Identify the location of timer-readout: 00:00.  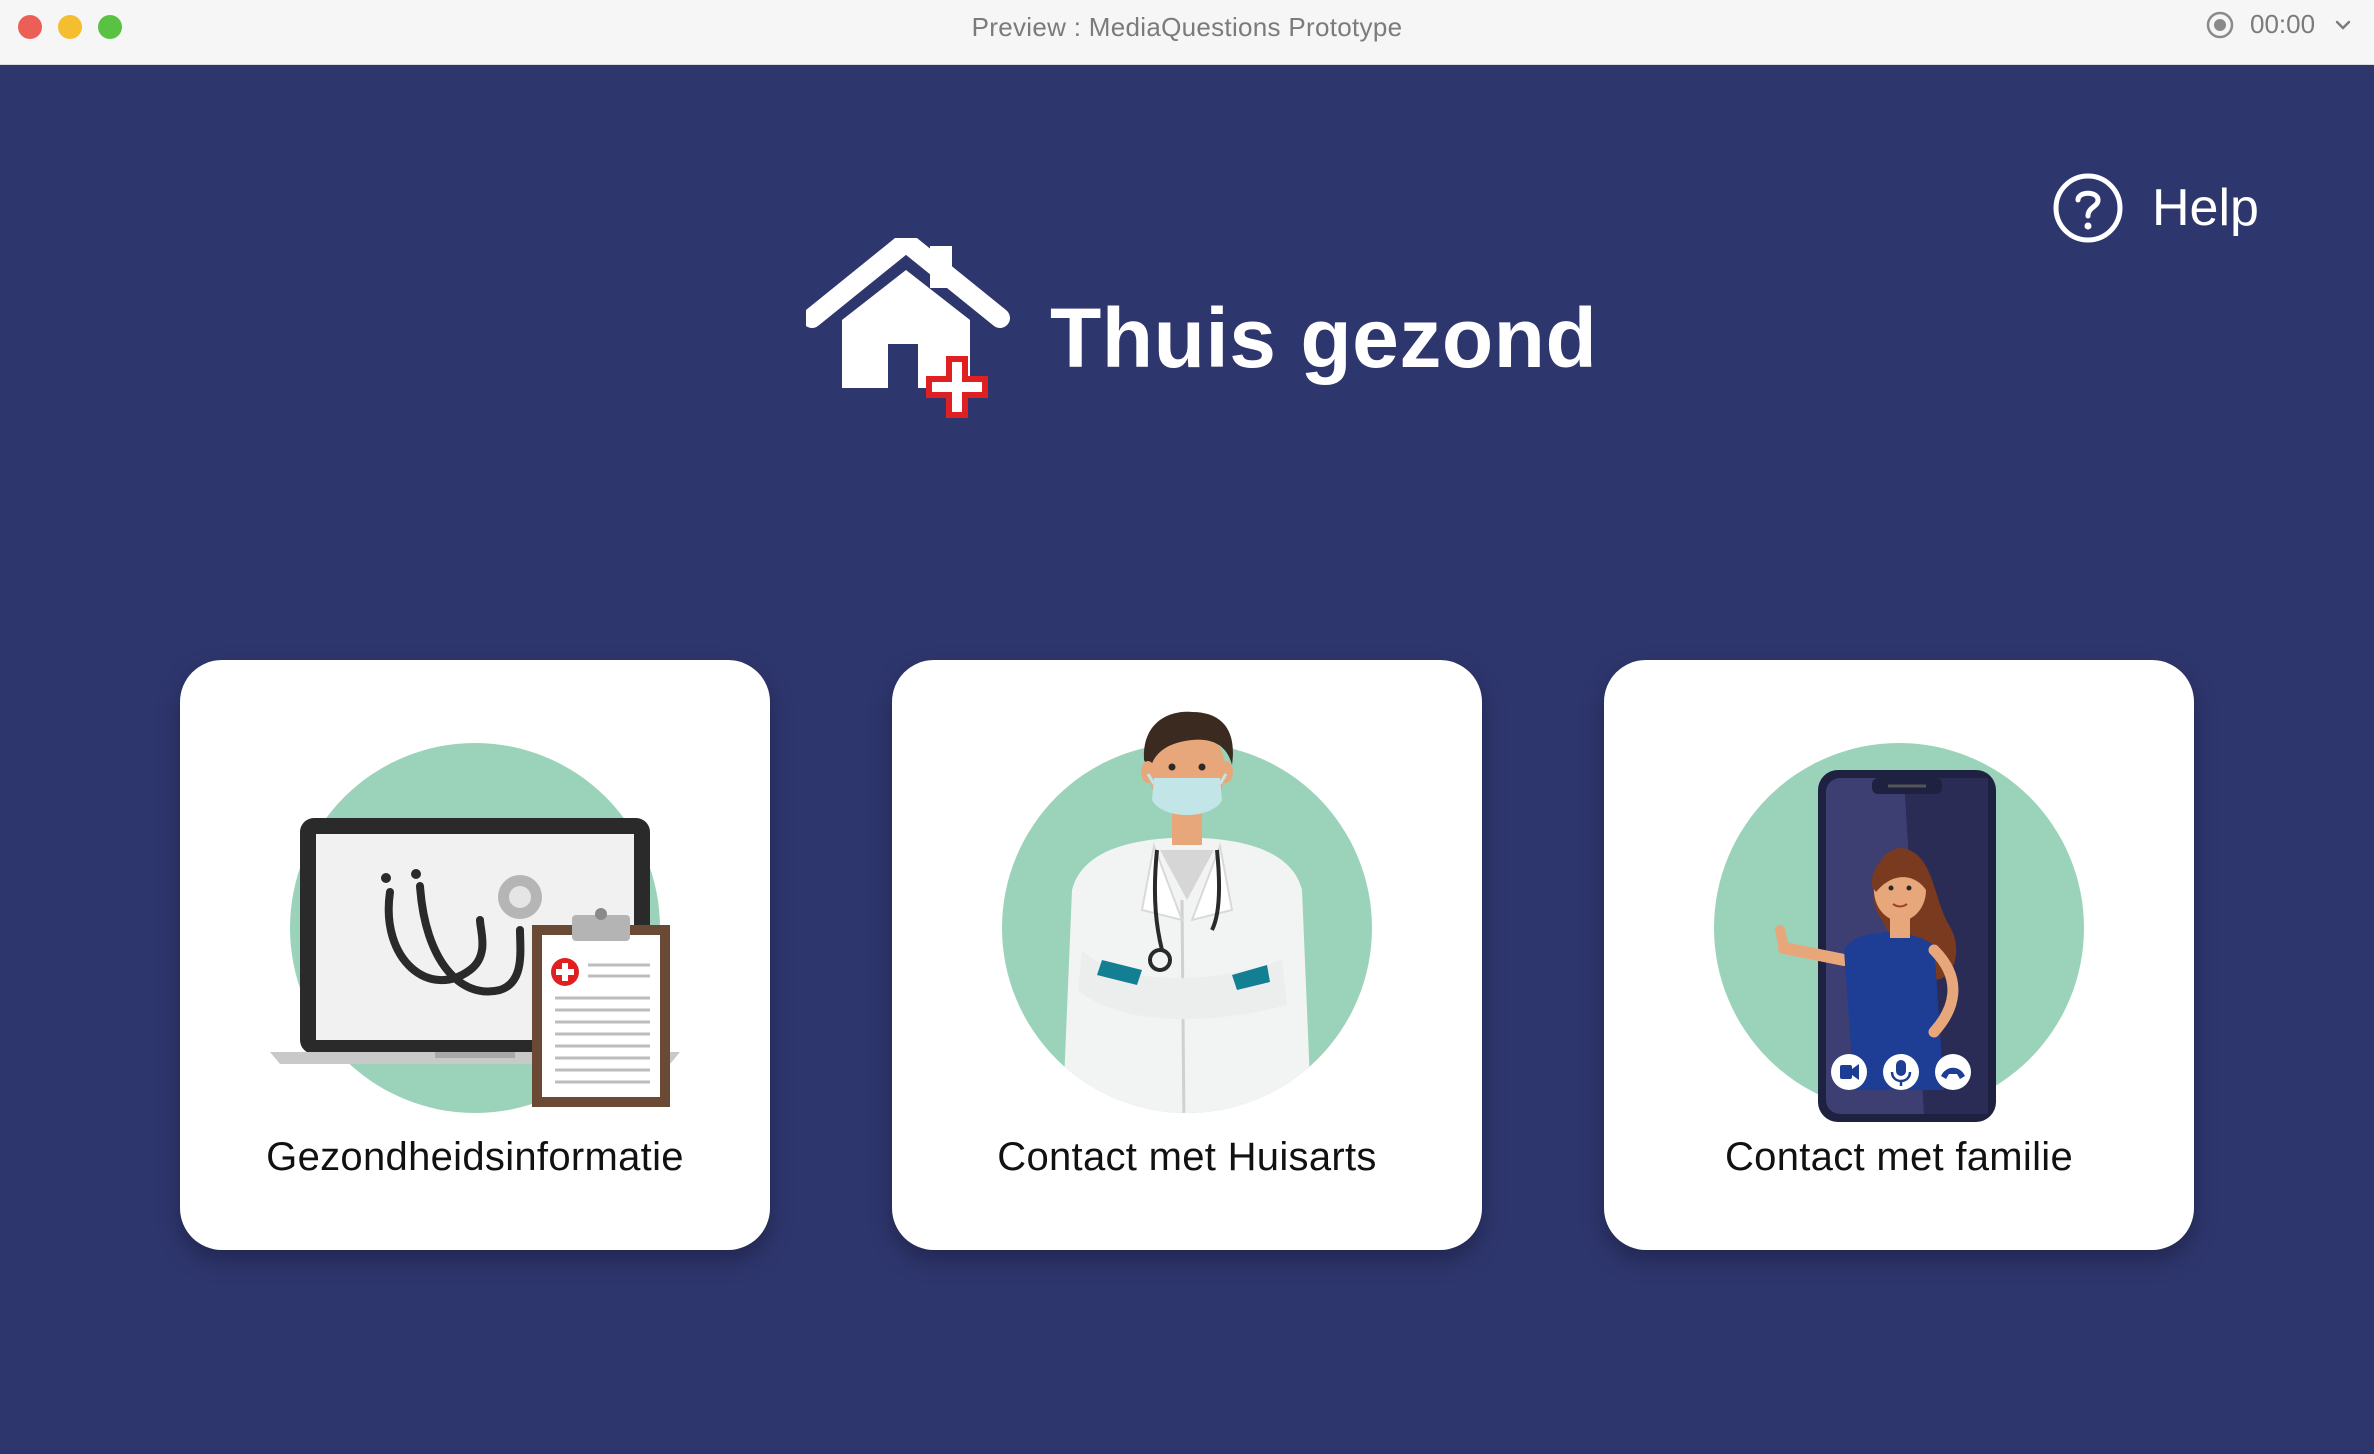
(2283, 24).